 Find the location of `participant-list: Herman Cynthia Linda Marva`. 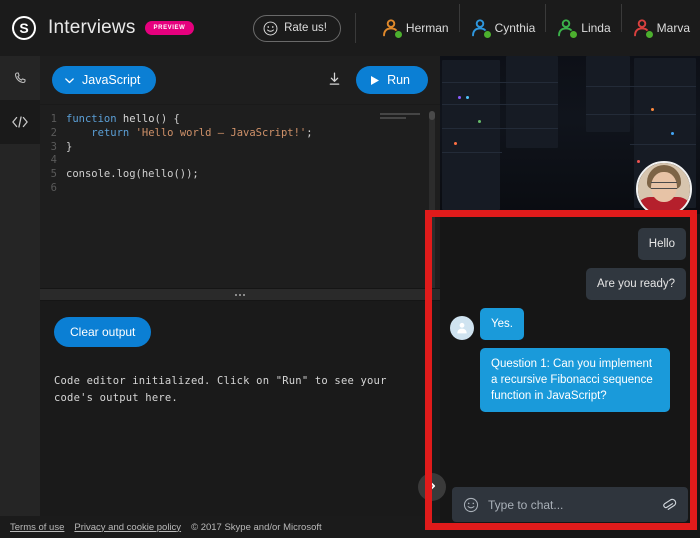

participant-list: Herman Cynthia Linda Marva is located at coordinates (535, 21).